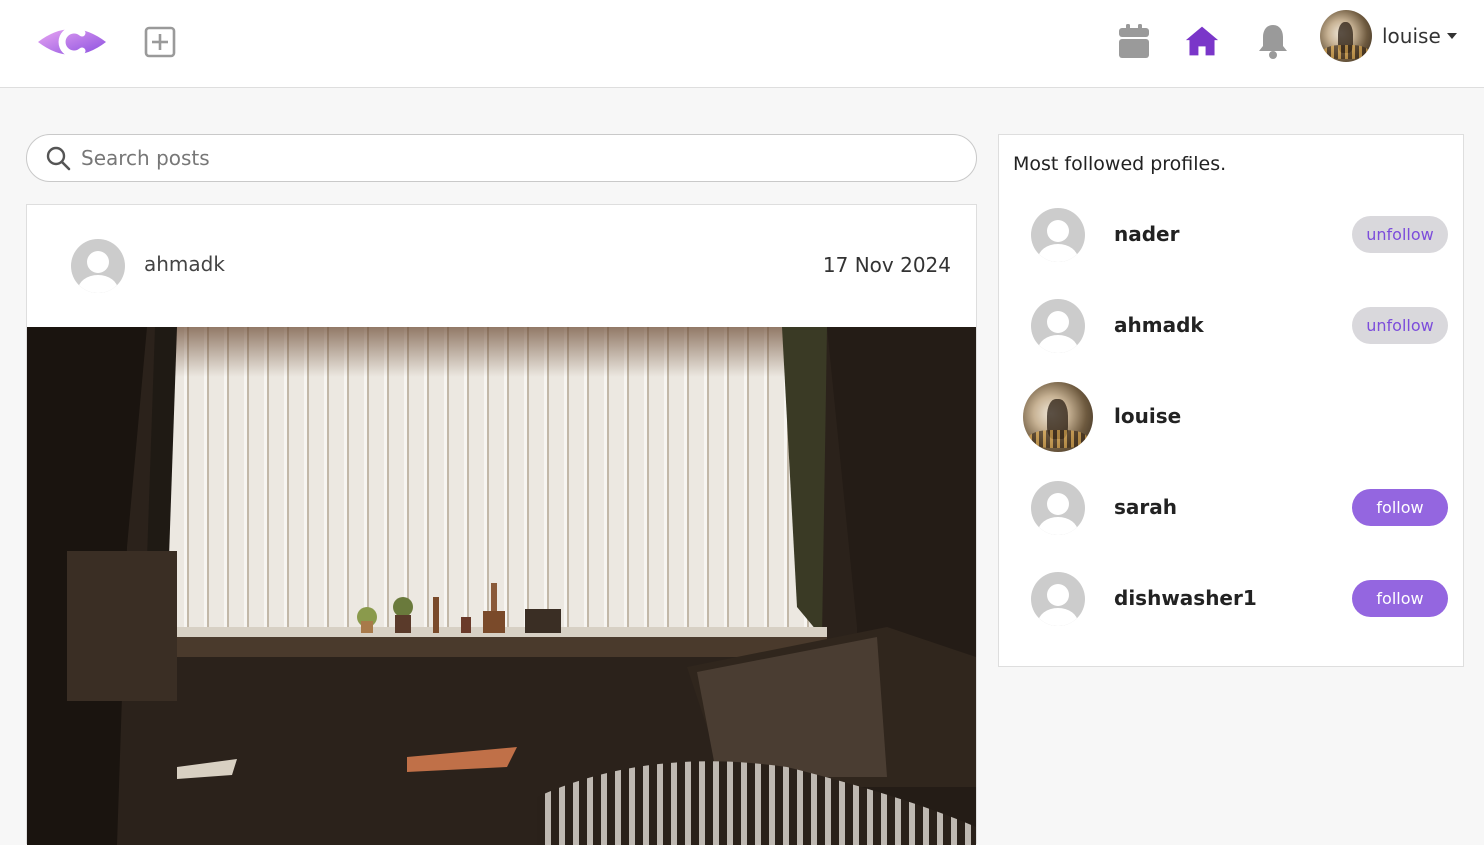  What do you see at coordinates (1231, 326) in the screenshot?
I see `profile-row: ahmadk unfollow` at bounding box center [1231, 326].